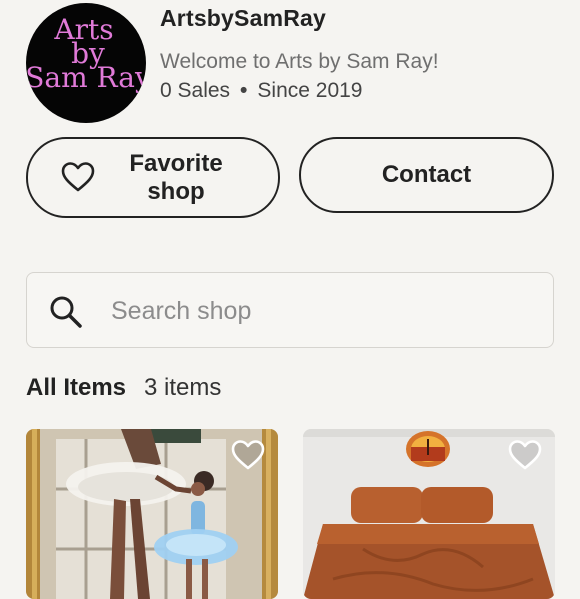 Image resolution: width=580 pixels, height=599 pixels. I want to click on sales-count: 0 Sales, so click(195, 90).